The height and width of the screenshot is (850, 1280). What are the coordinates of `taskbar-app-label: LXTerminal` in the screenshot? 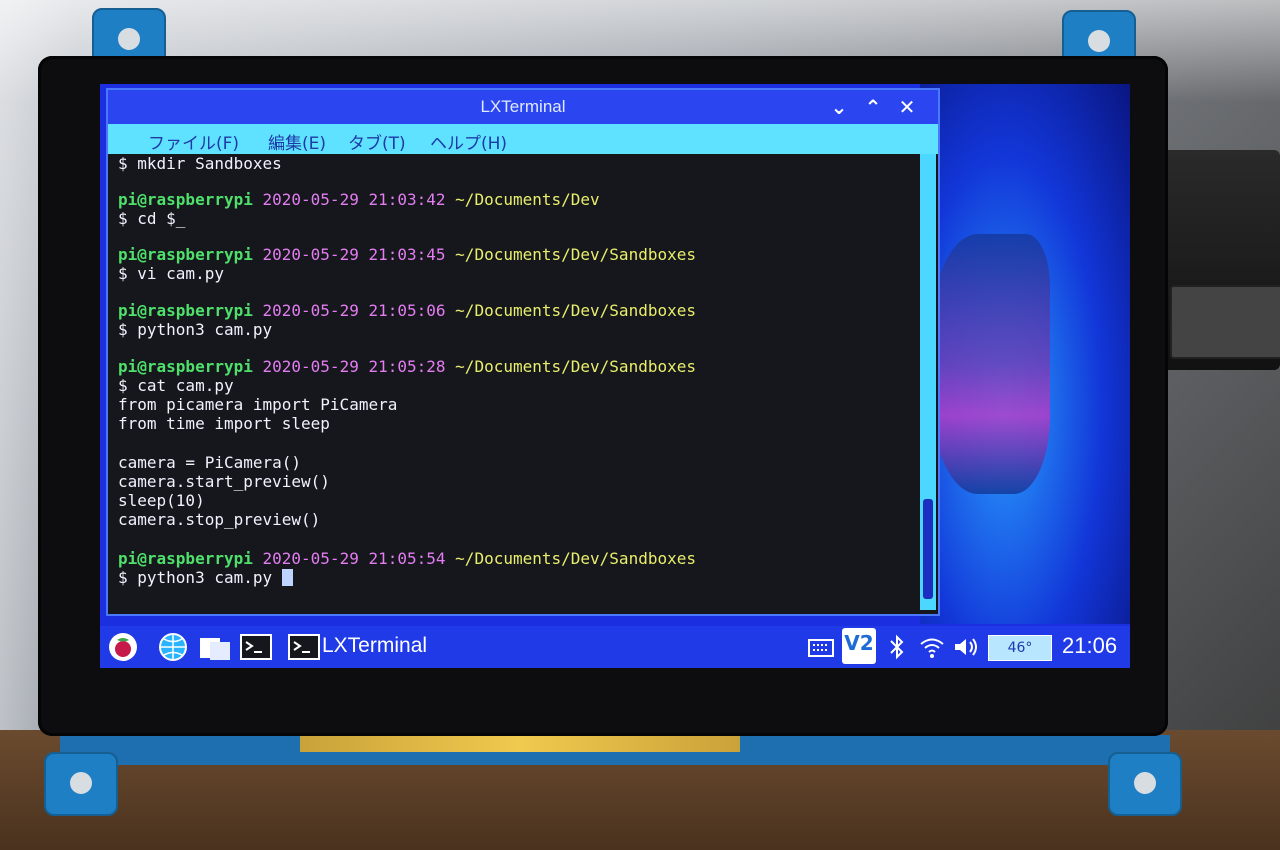 It's located at (374, 646).